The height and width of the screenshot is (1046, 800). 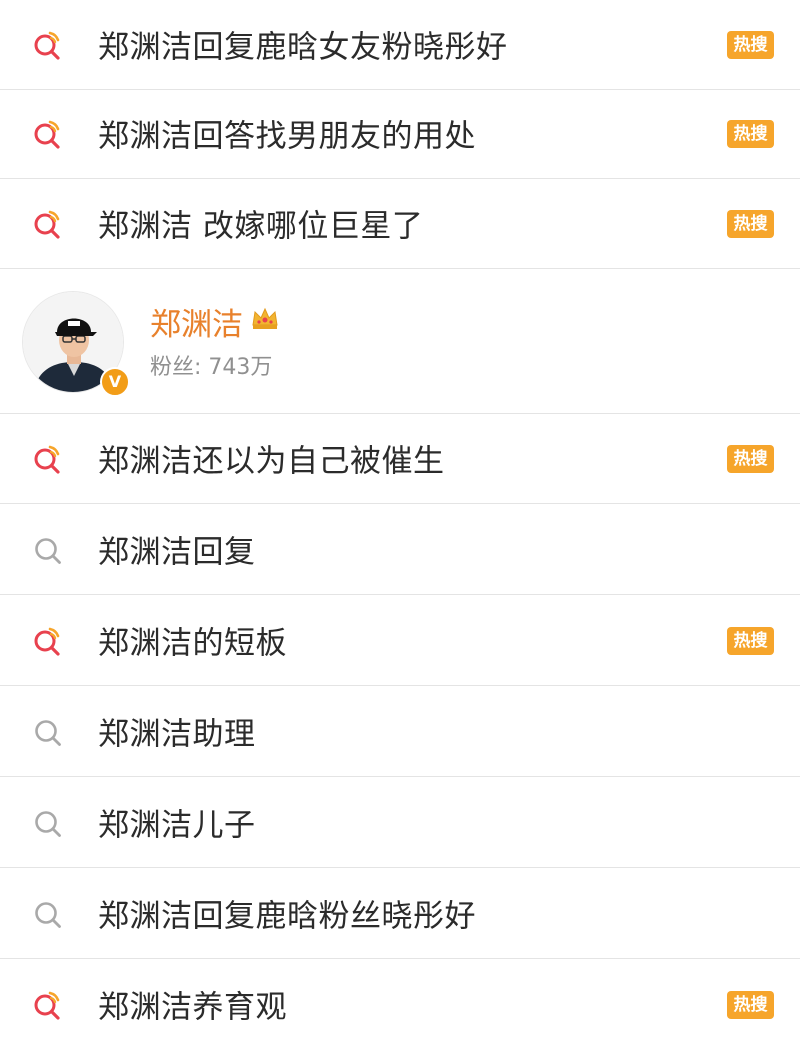 I want to click on suggestion-text: 郑渊洁还以为自己被催生, so click(x=271, y=461).